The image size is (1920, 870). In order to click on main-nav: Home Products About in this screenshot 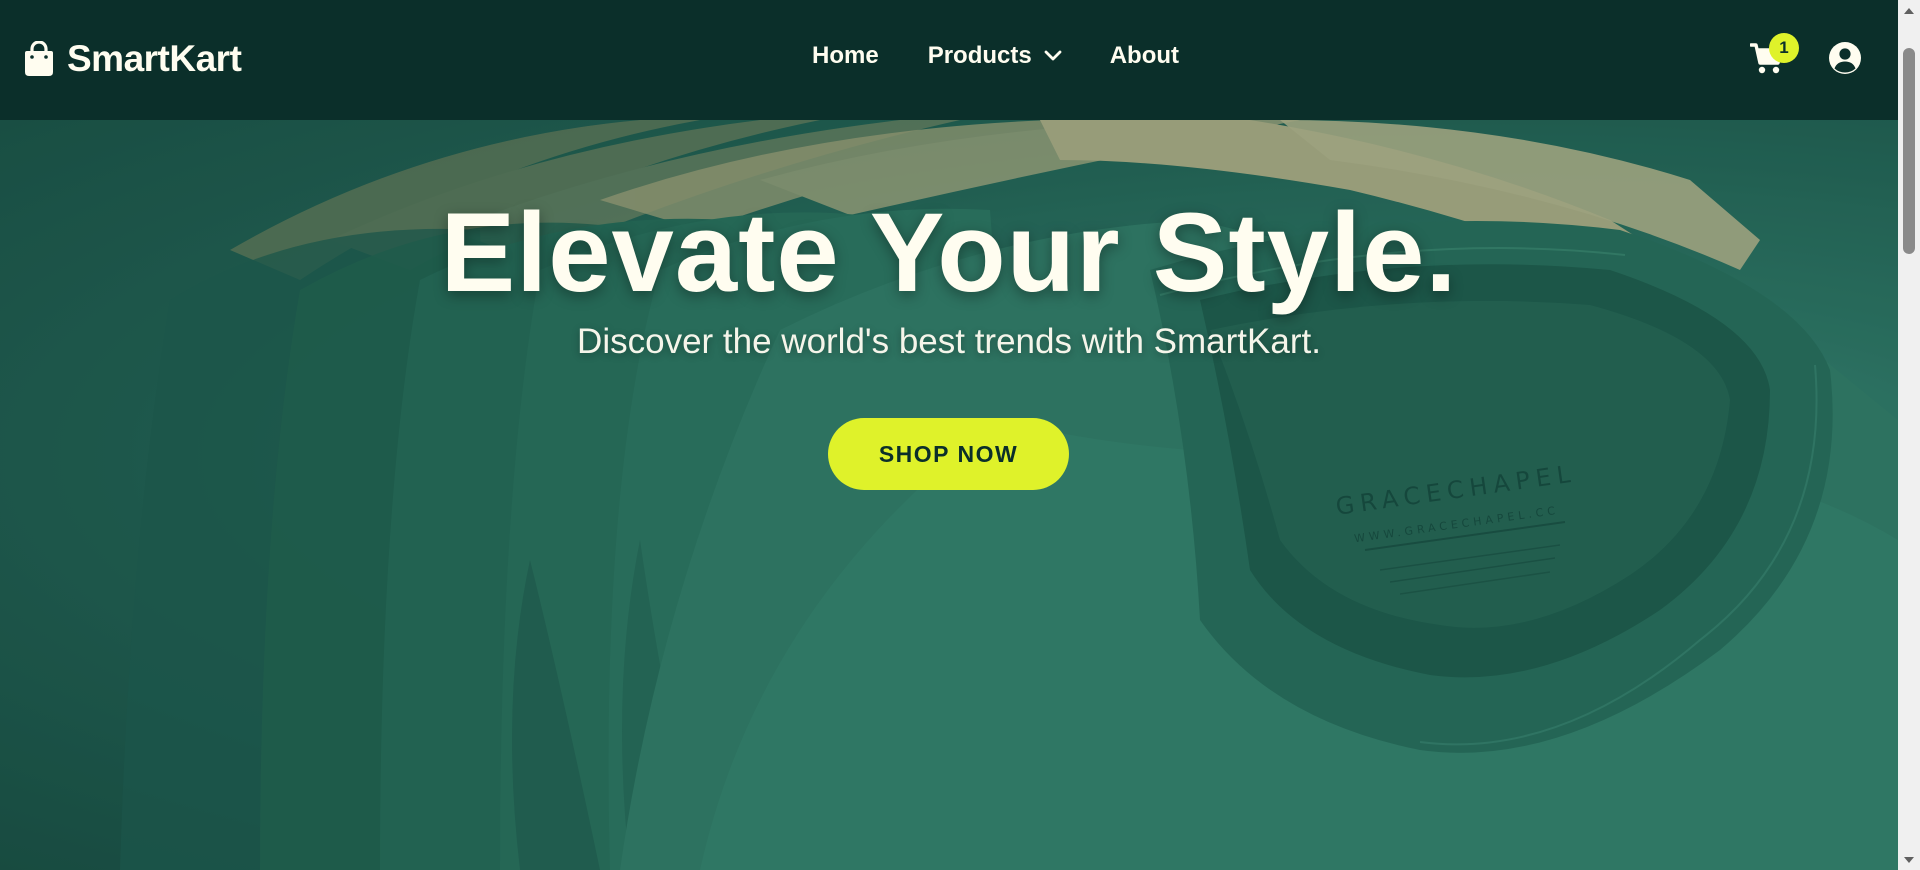, I will do `click(995, 56)`.